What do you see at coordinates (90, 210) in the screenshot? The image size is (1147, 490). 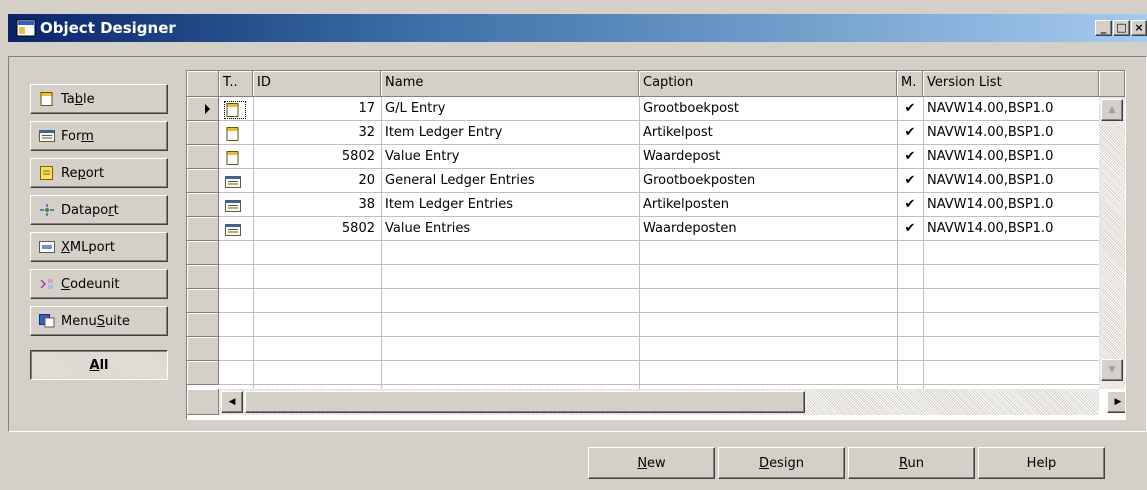 I see `type-button-label: Dataport` at bounding box center [90, 210].